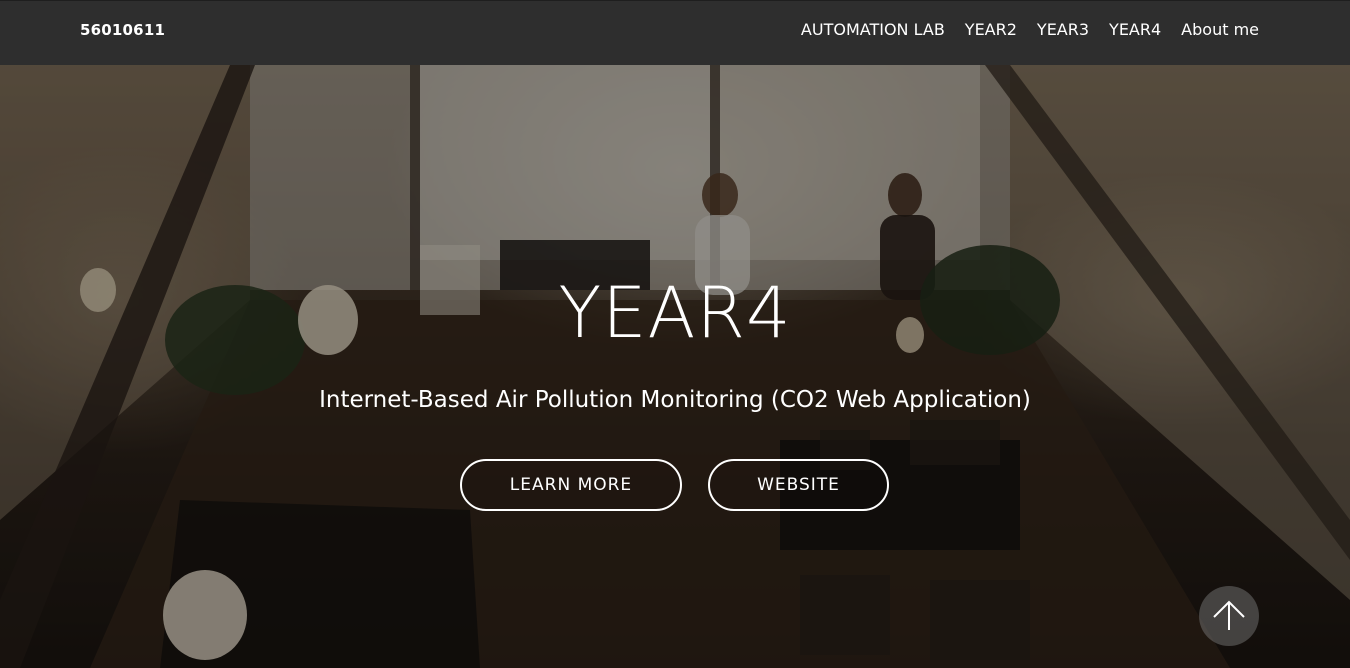 This screenshot has height=668, width=1350. I want to click on learn-more-label: LEARN MORE, so click(571, 485).